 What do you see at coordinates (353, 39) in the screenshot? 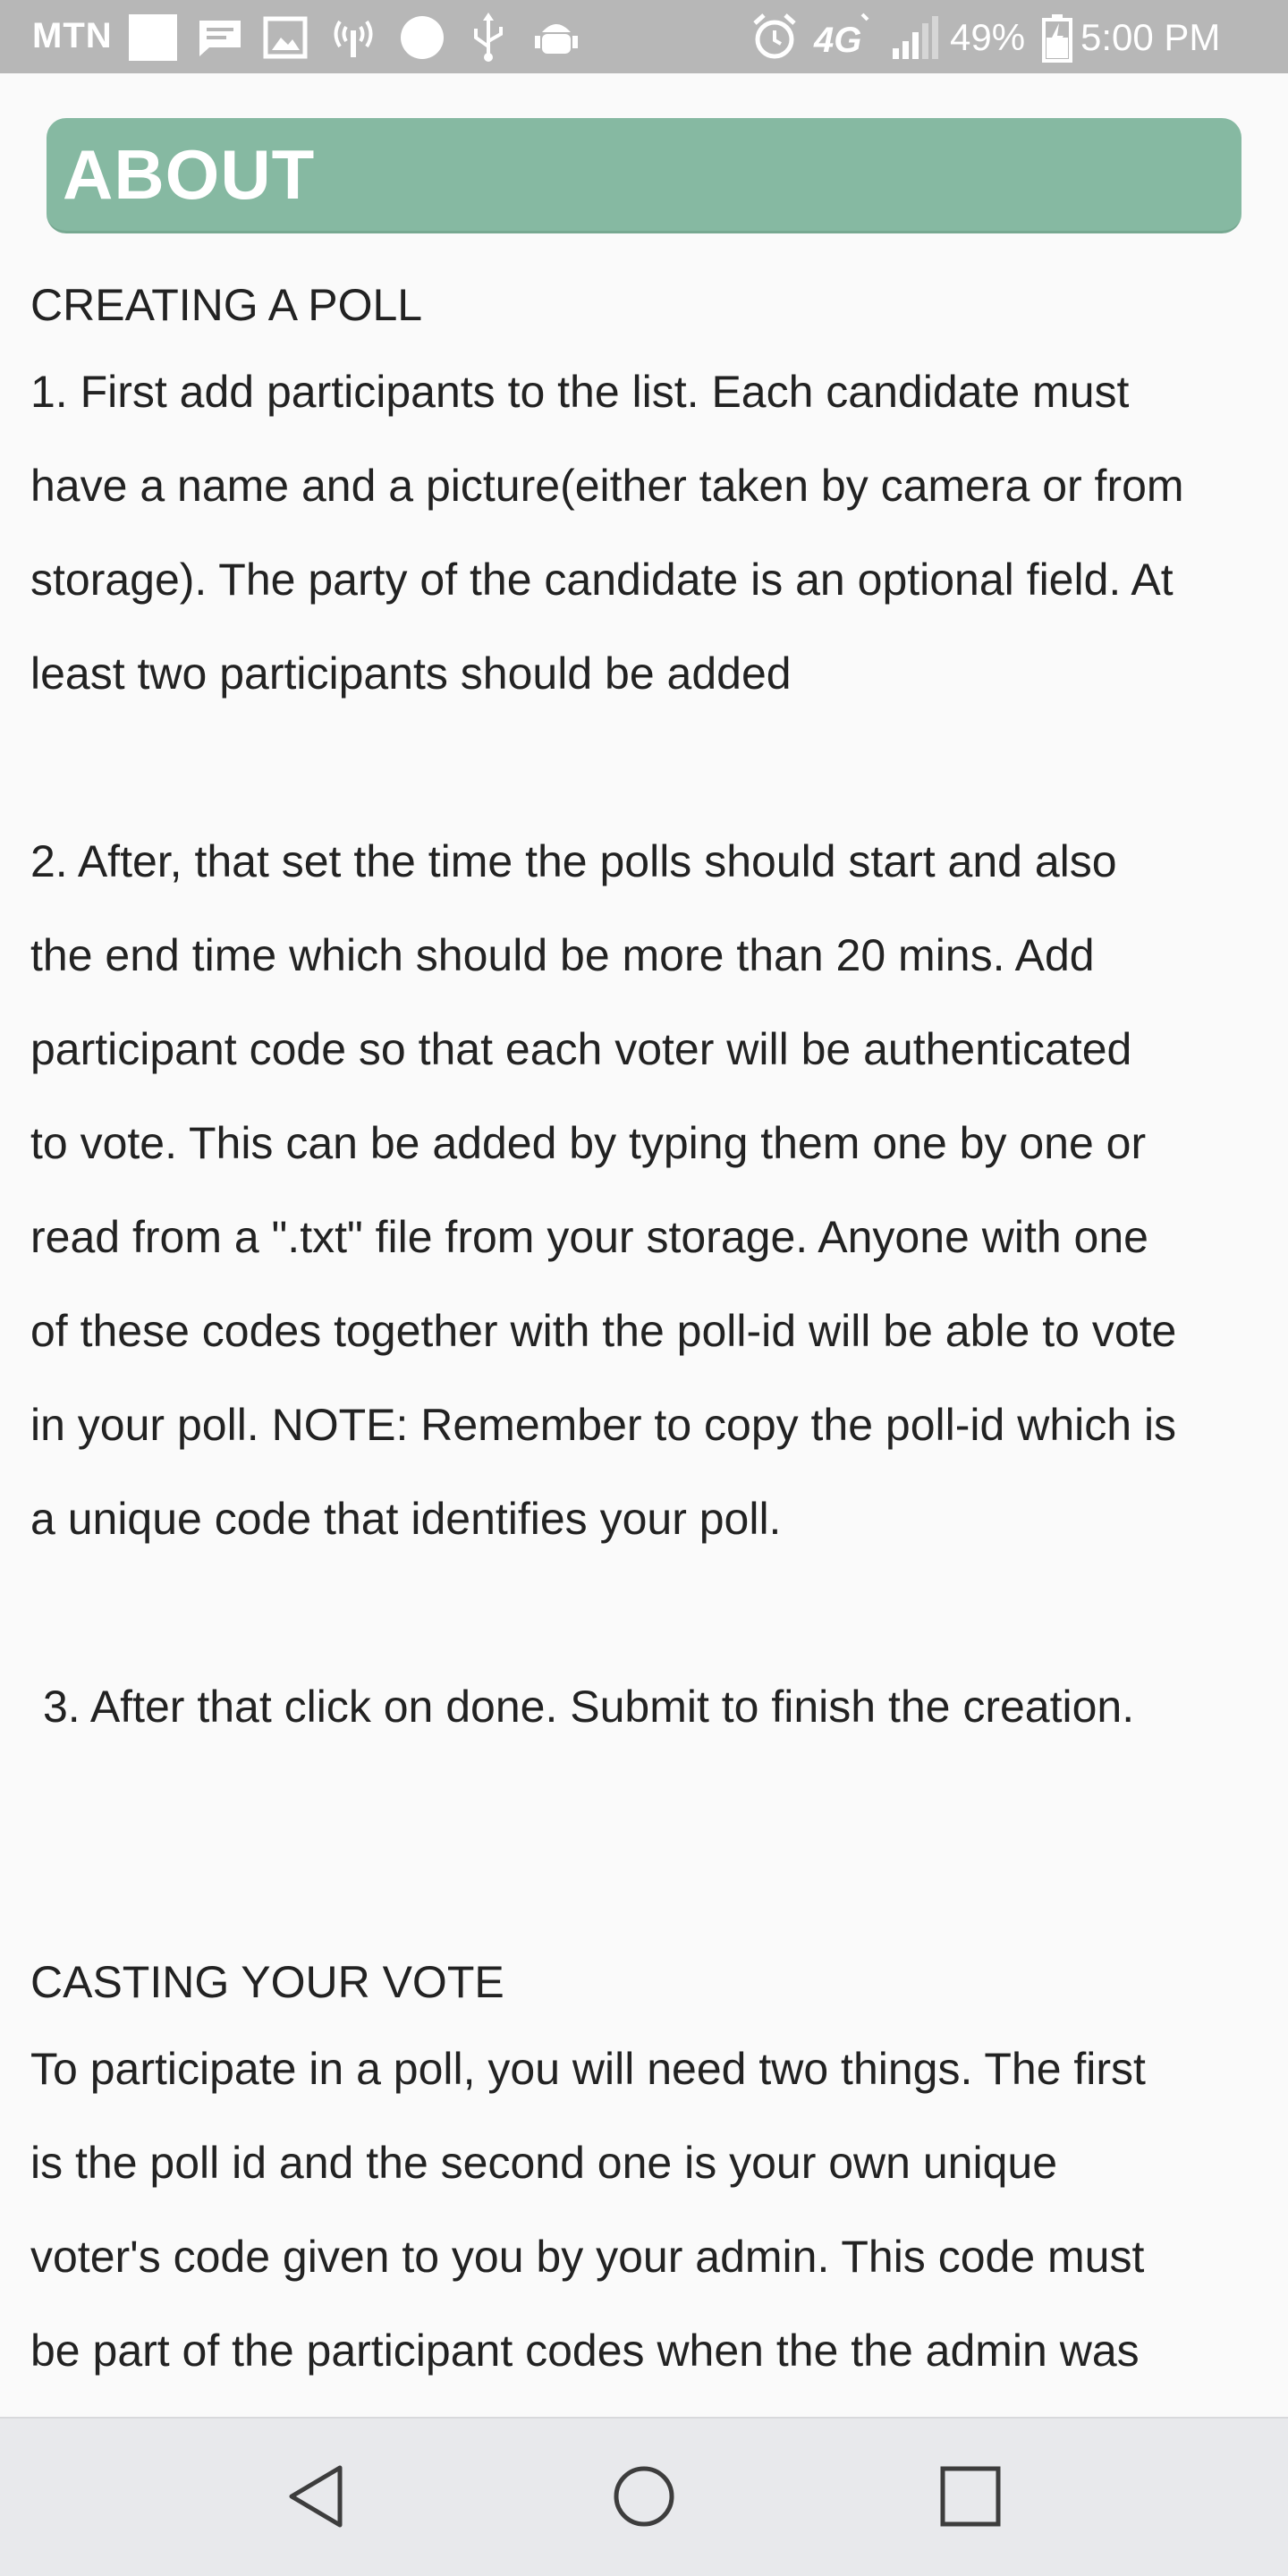
I see `hotspot-icon` at bounding box center [353, 39].